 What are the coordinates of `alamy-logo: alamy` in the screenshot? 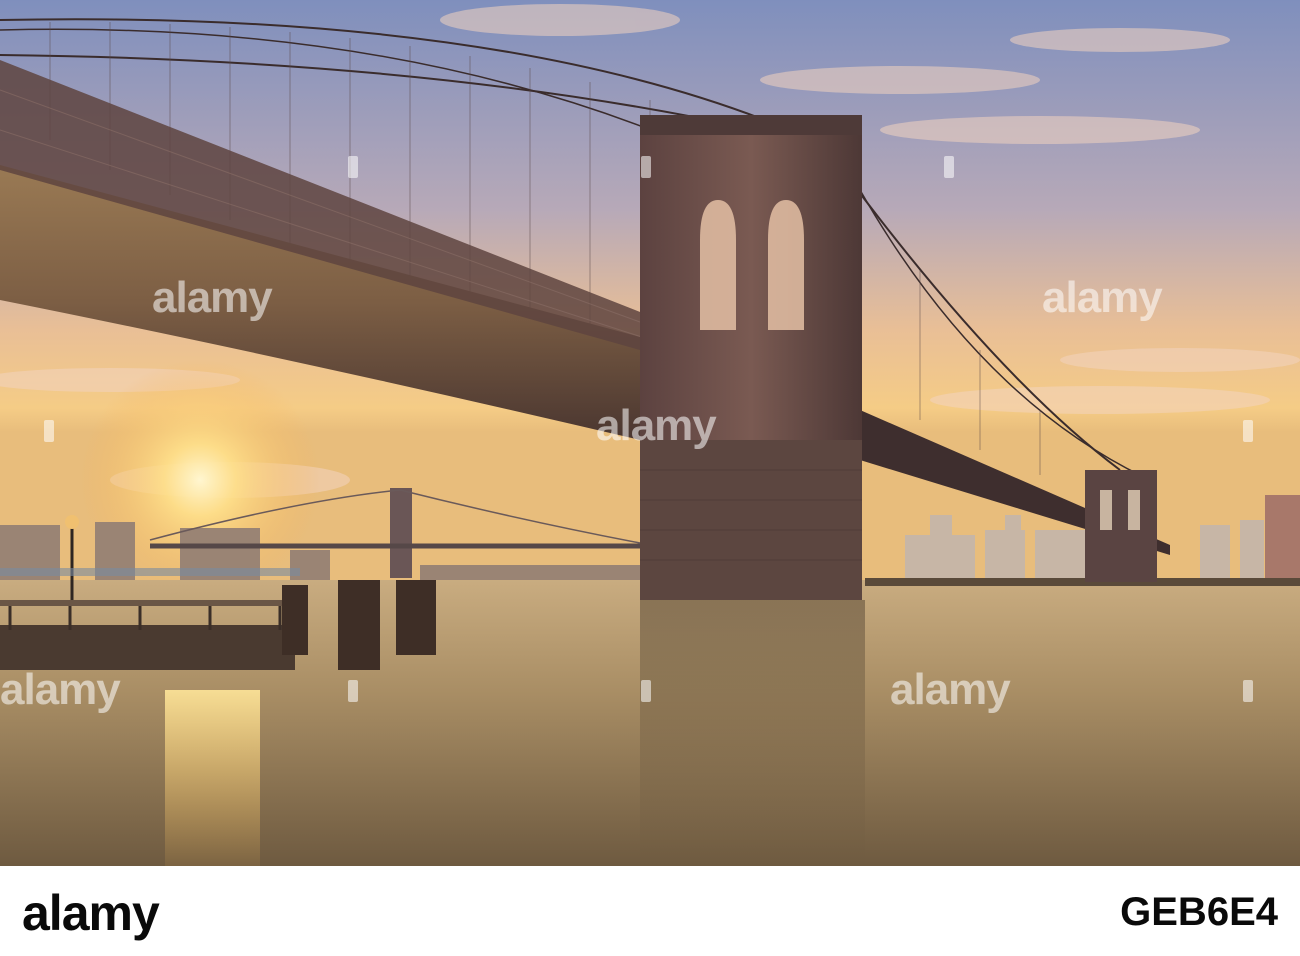 It's located at (91, 913).